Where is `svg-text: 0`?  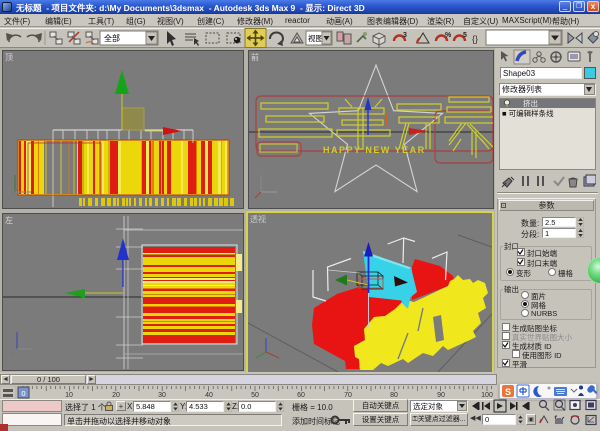
svg-text: 0 is located at coordinates (23, 393).